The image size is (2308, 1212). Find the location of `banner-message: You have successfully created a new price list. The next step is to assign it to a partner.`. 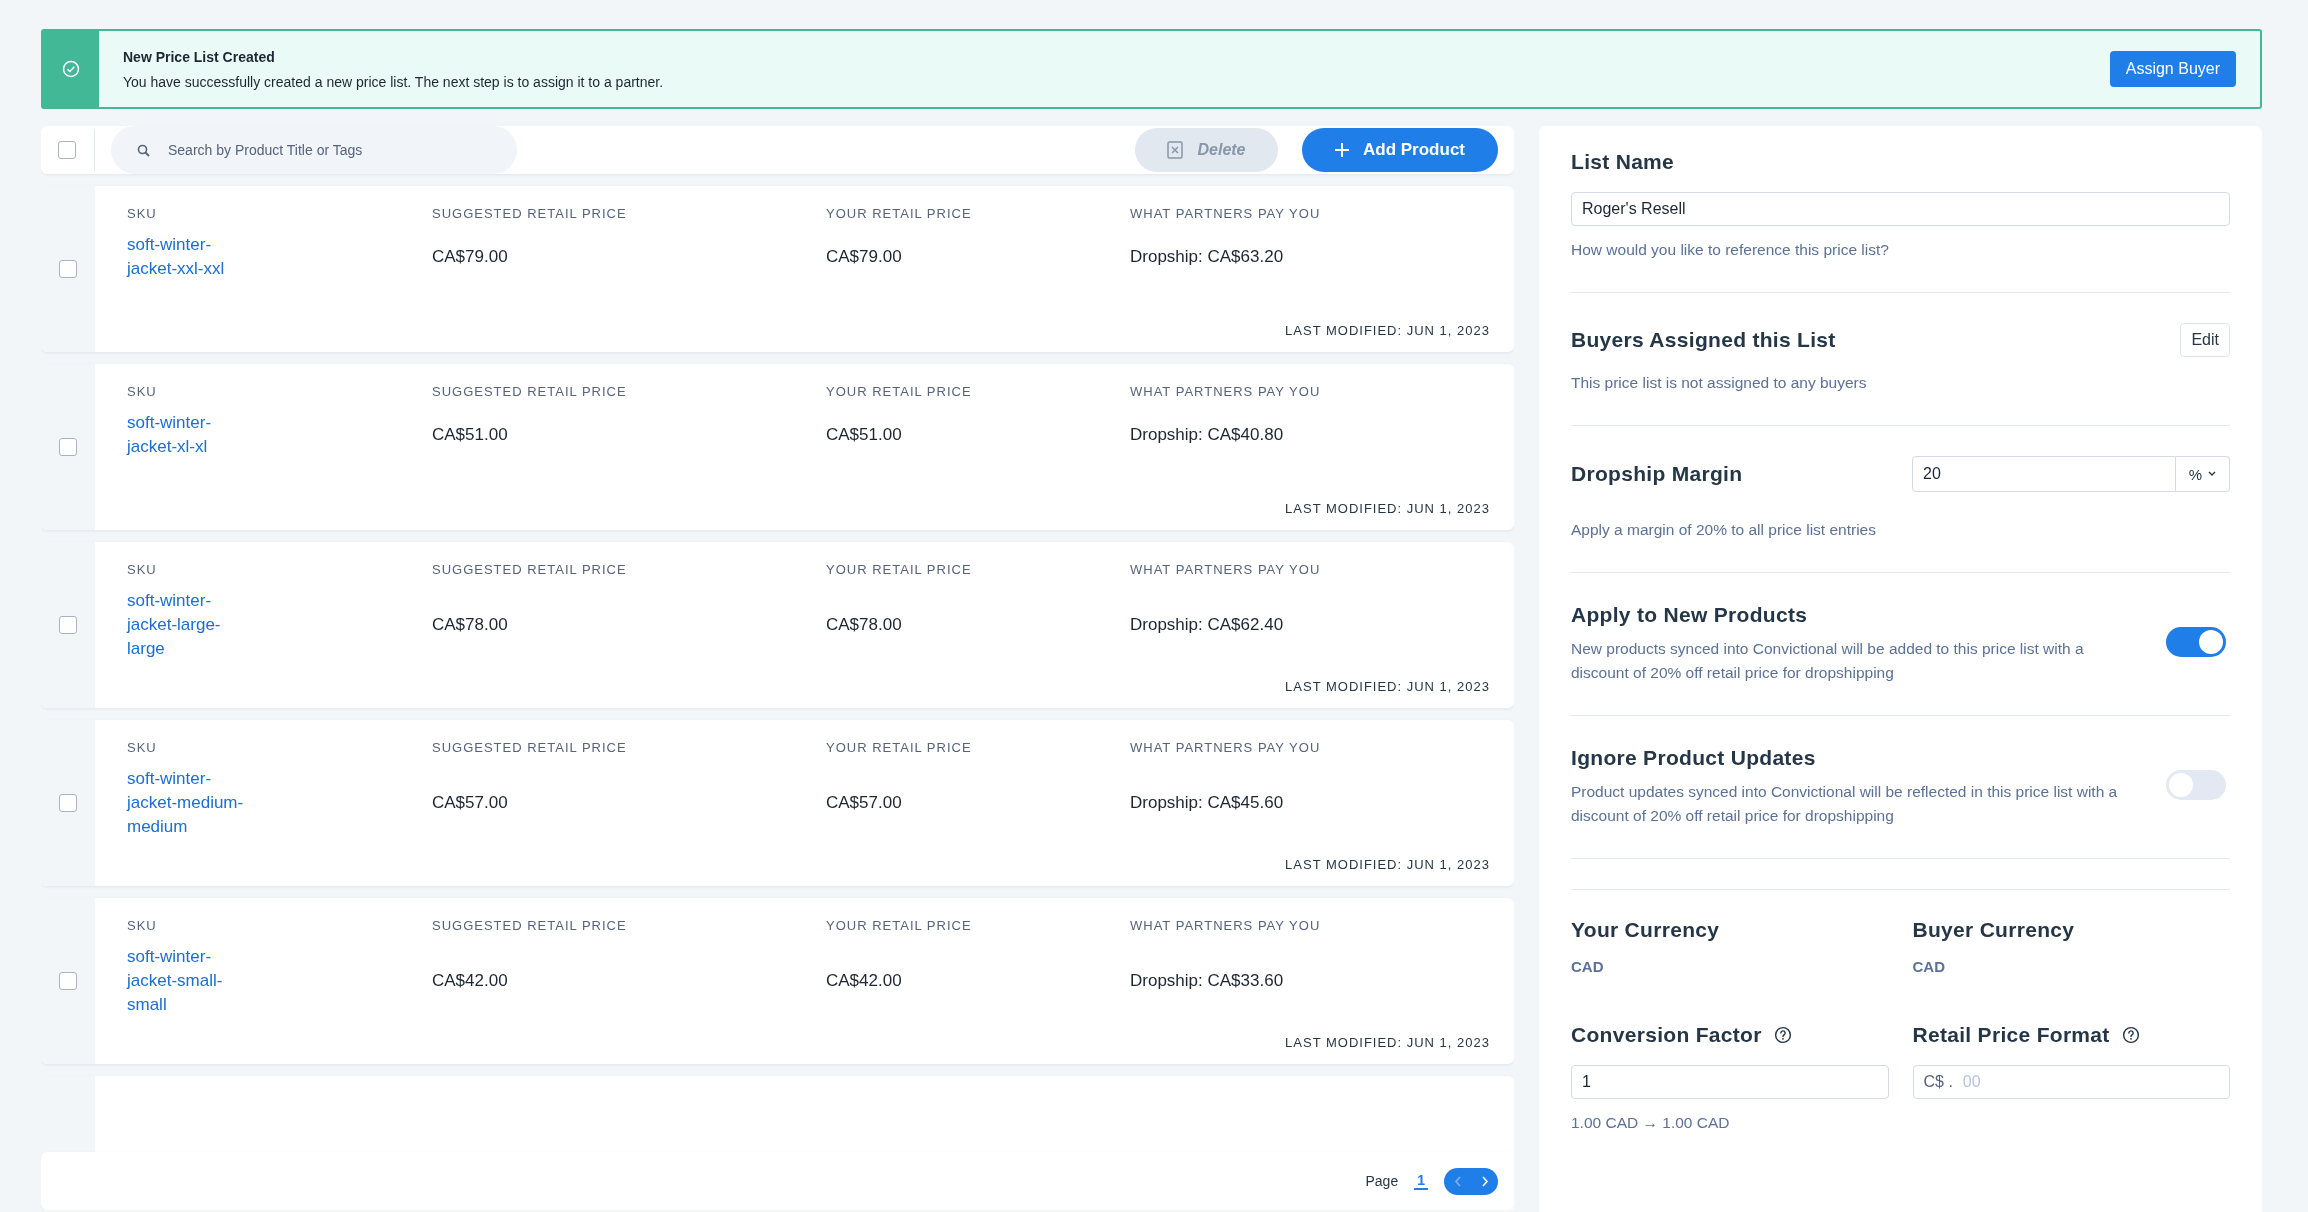

banner-message: You have successfully created a new price list. The next step is to assign it to a partner. is located at coordinates (394, 81).